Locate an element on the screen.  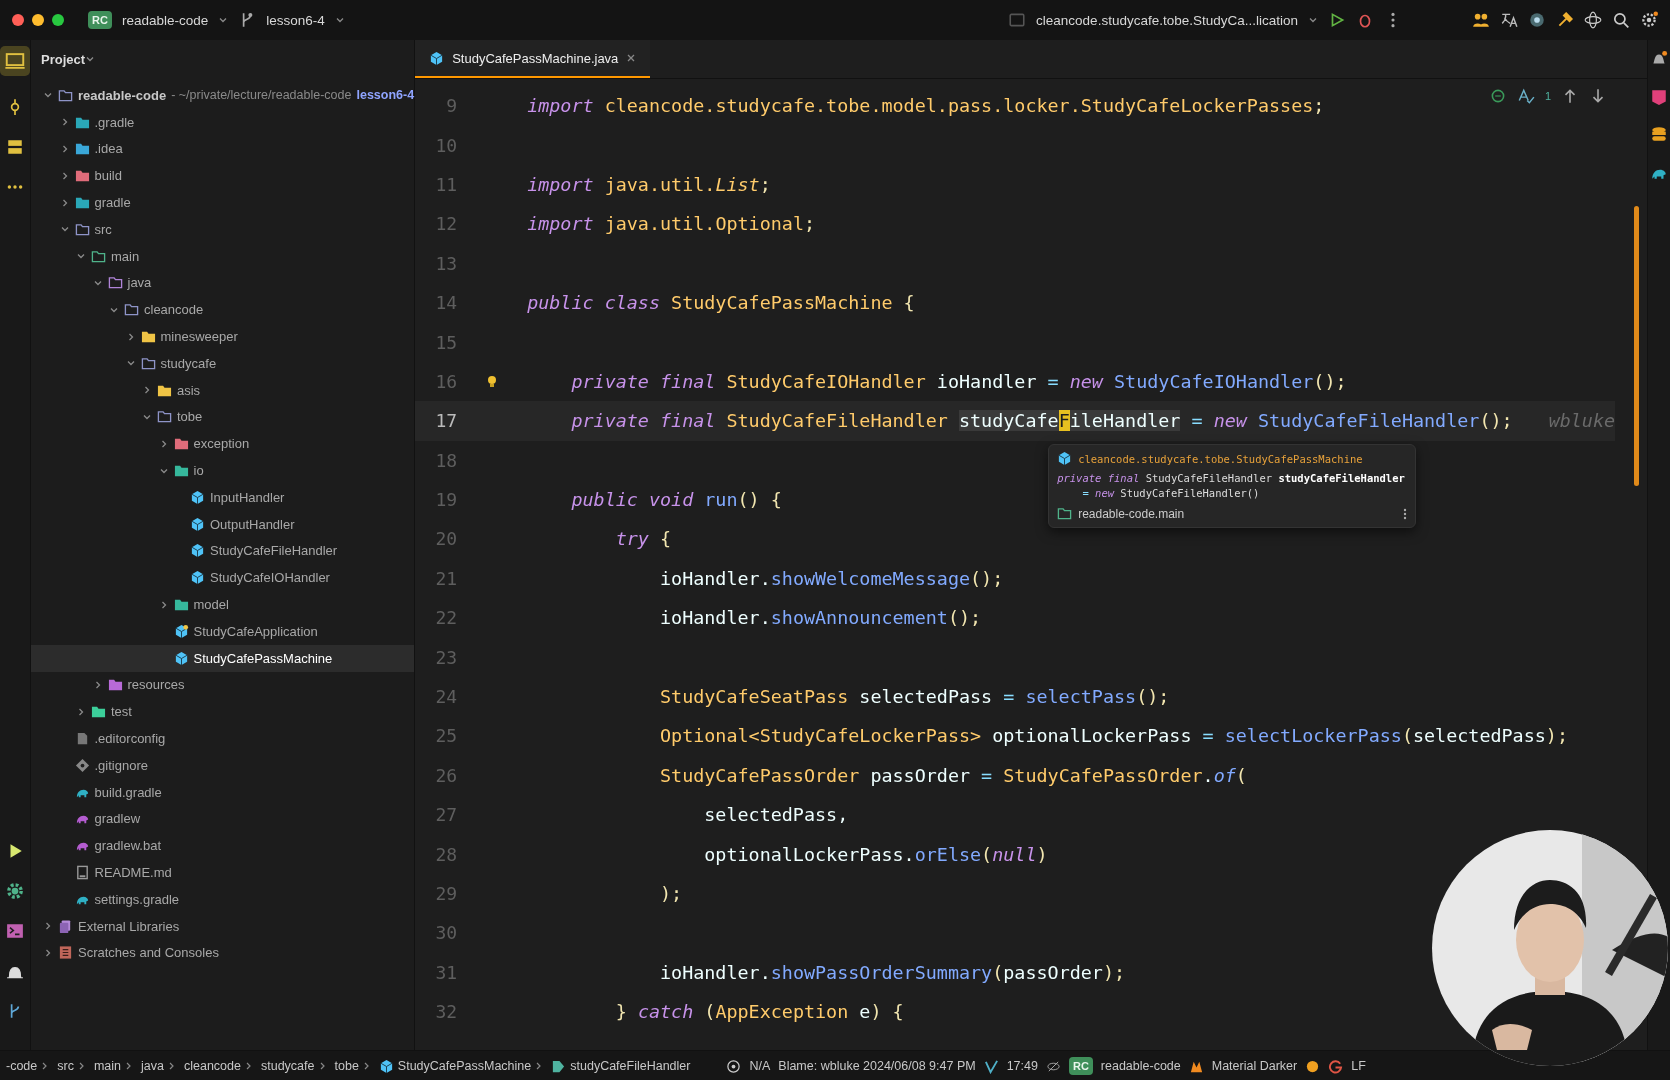
tree-item: build.gradle is located at coordinates (128, 792).